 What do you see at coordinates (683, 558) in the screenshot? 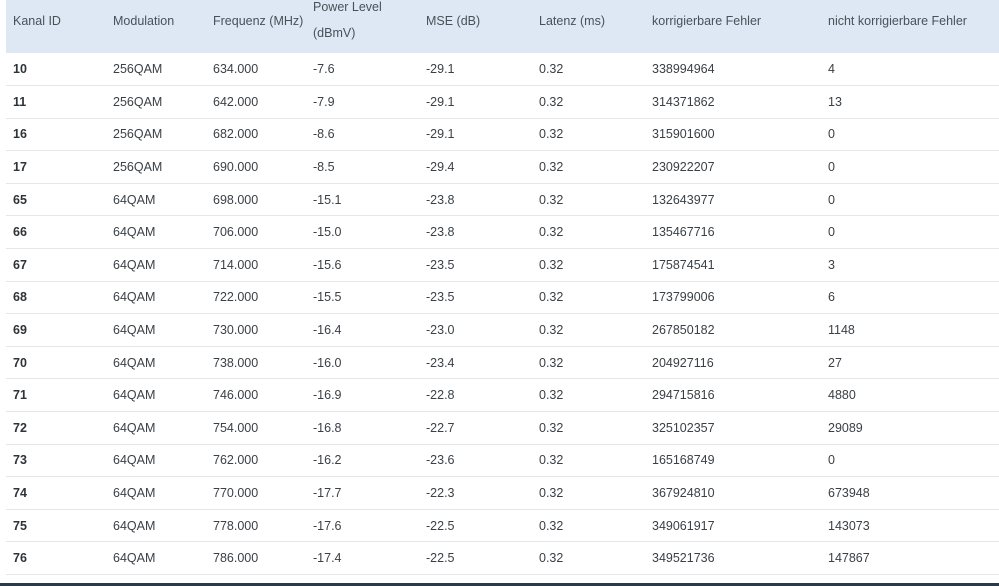
I see `cell-korrigierbare-fehler: 349521736` at bounding box center [683, 558].